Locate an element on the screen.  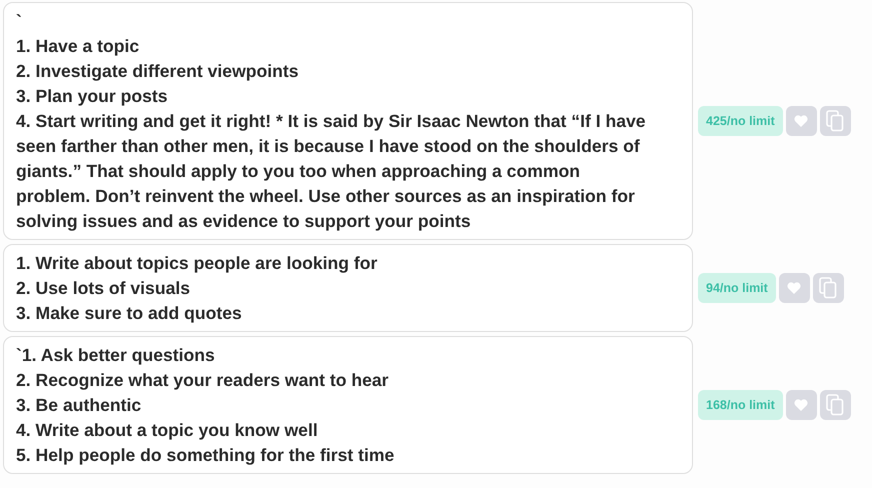
character-count: 425/no limit is located at coordinates (740, 121).